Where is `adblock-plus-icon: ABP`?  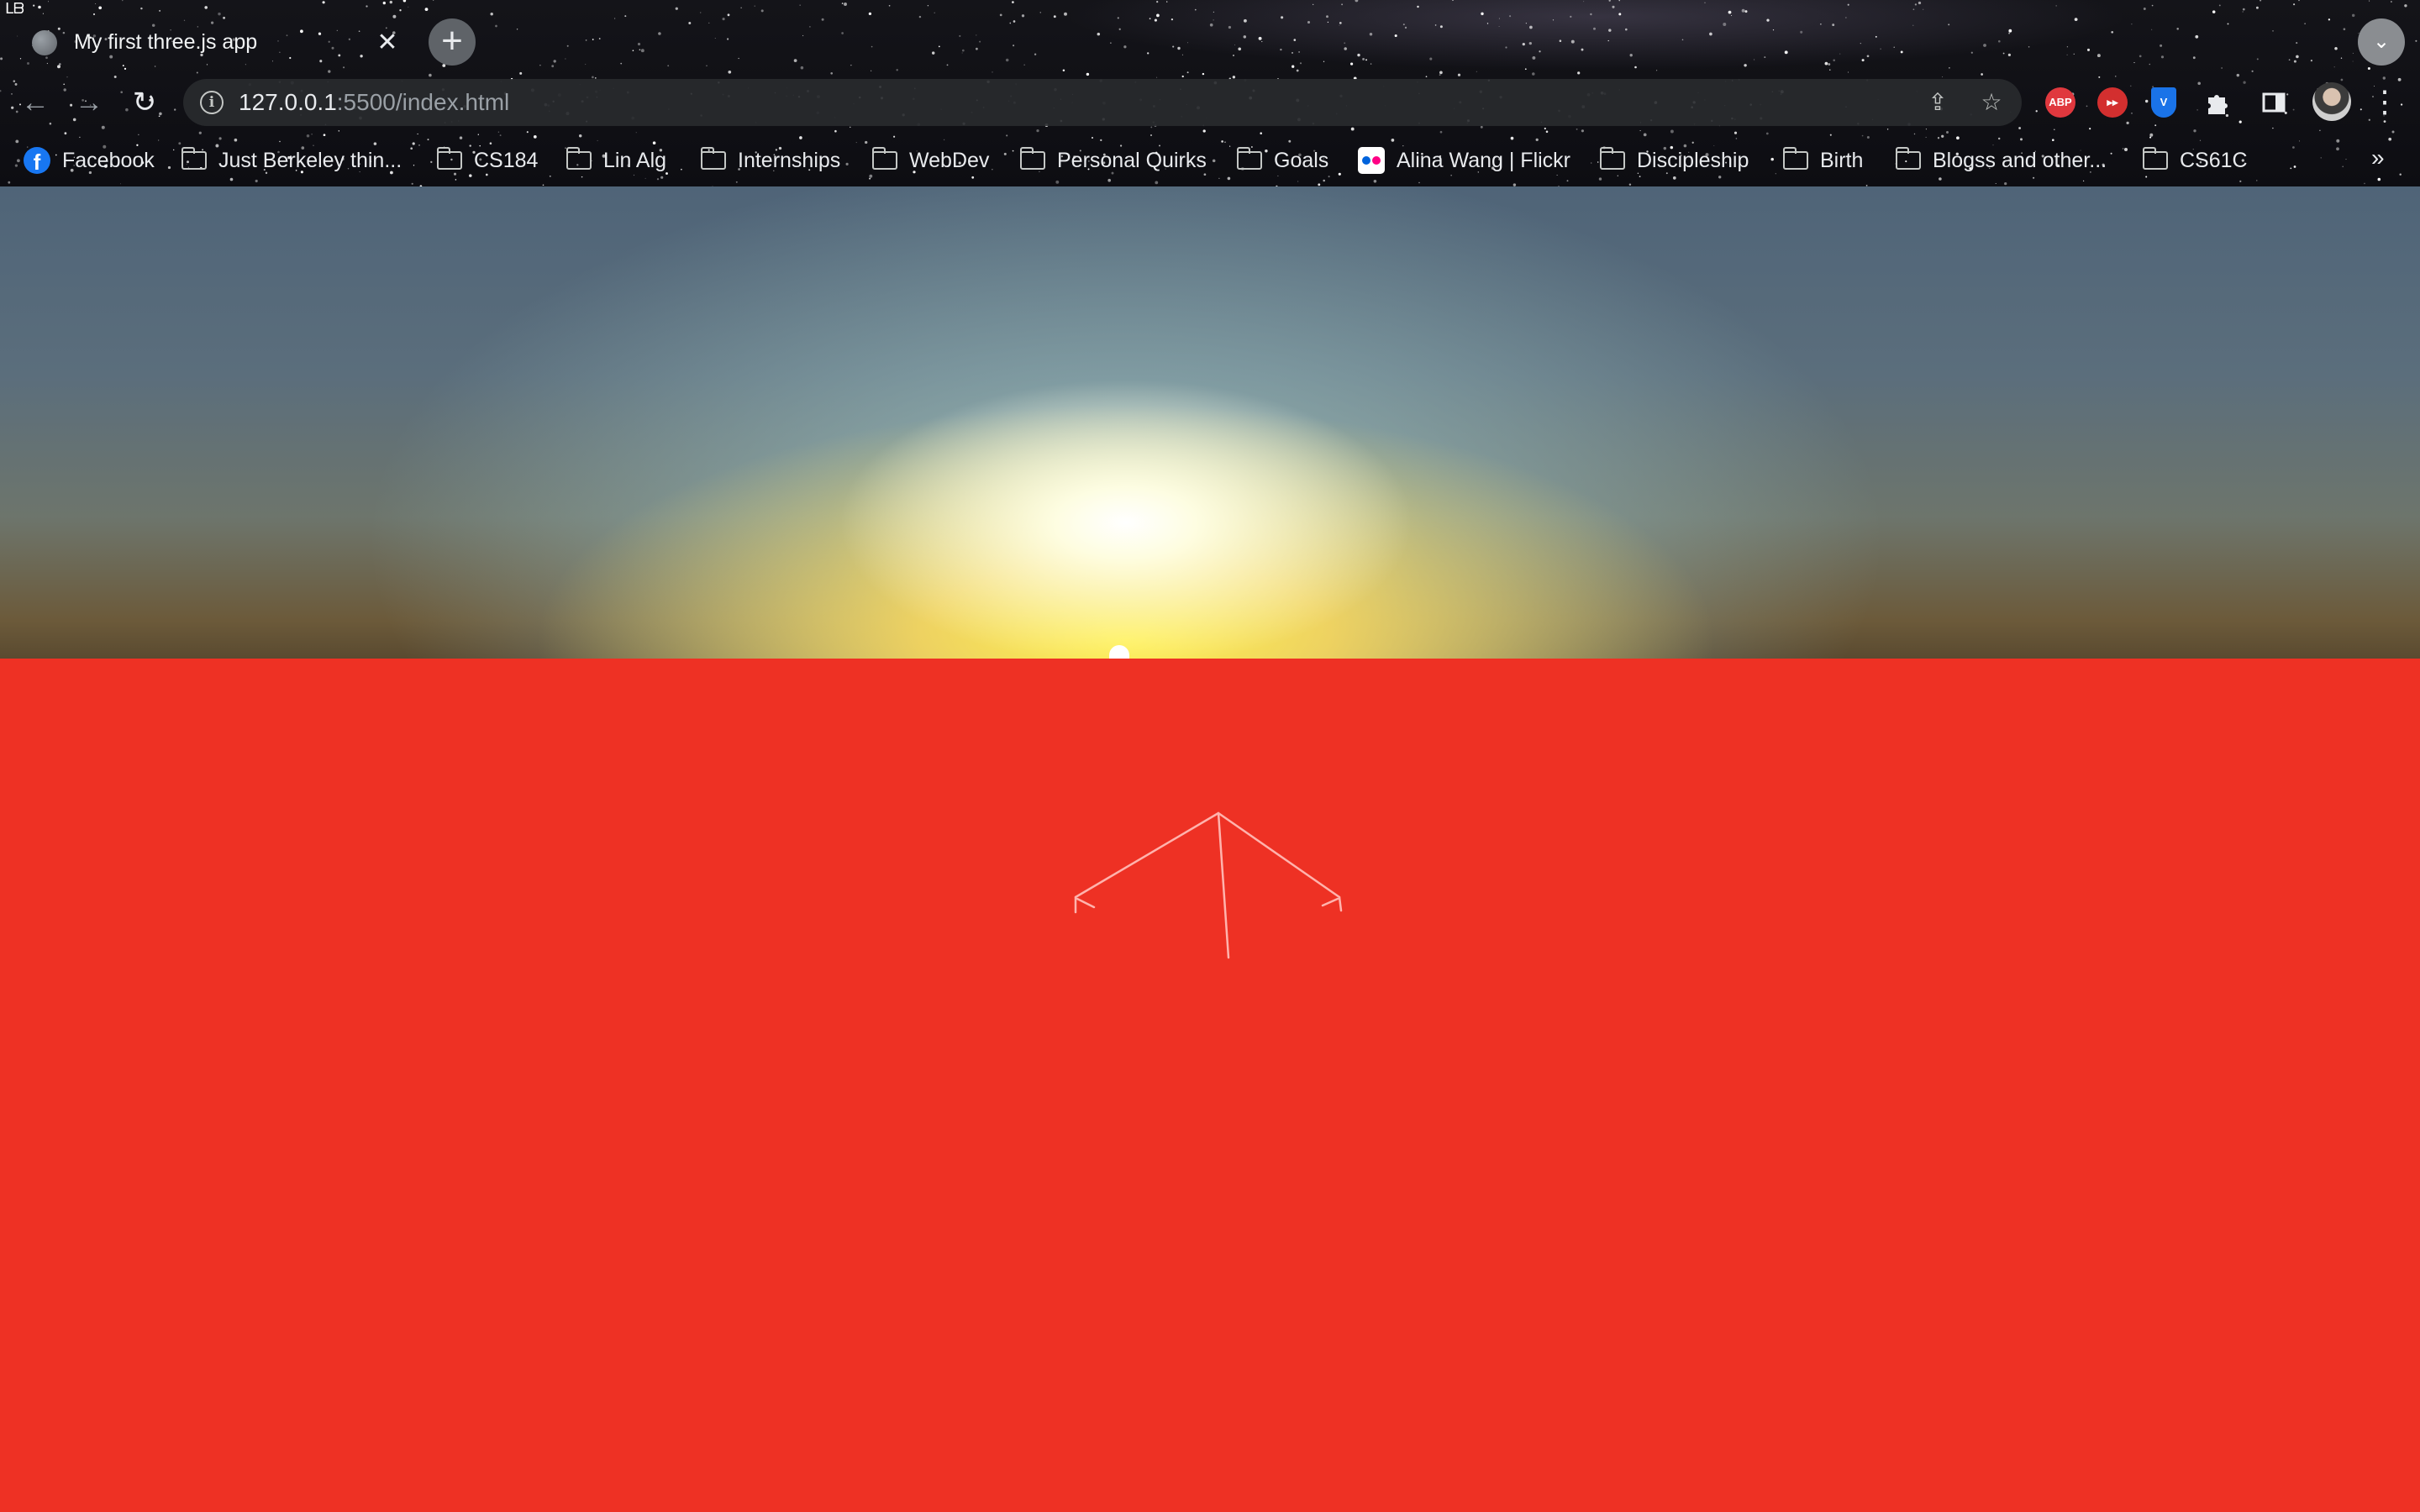 adblock-plus-icon: ABP is located at coordinates (2060, 102).